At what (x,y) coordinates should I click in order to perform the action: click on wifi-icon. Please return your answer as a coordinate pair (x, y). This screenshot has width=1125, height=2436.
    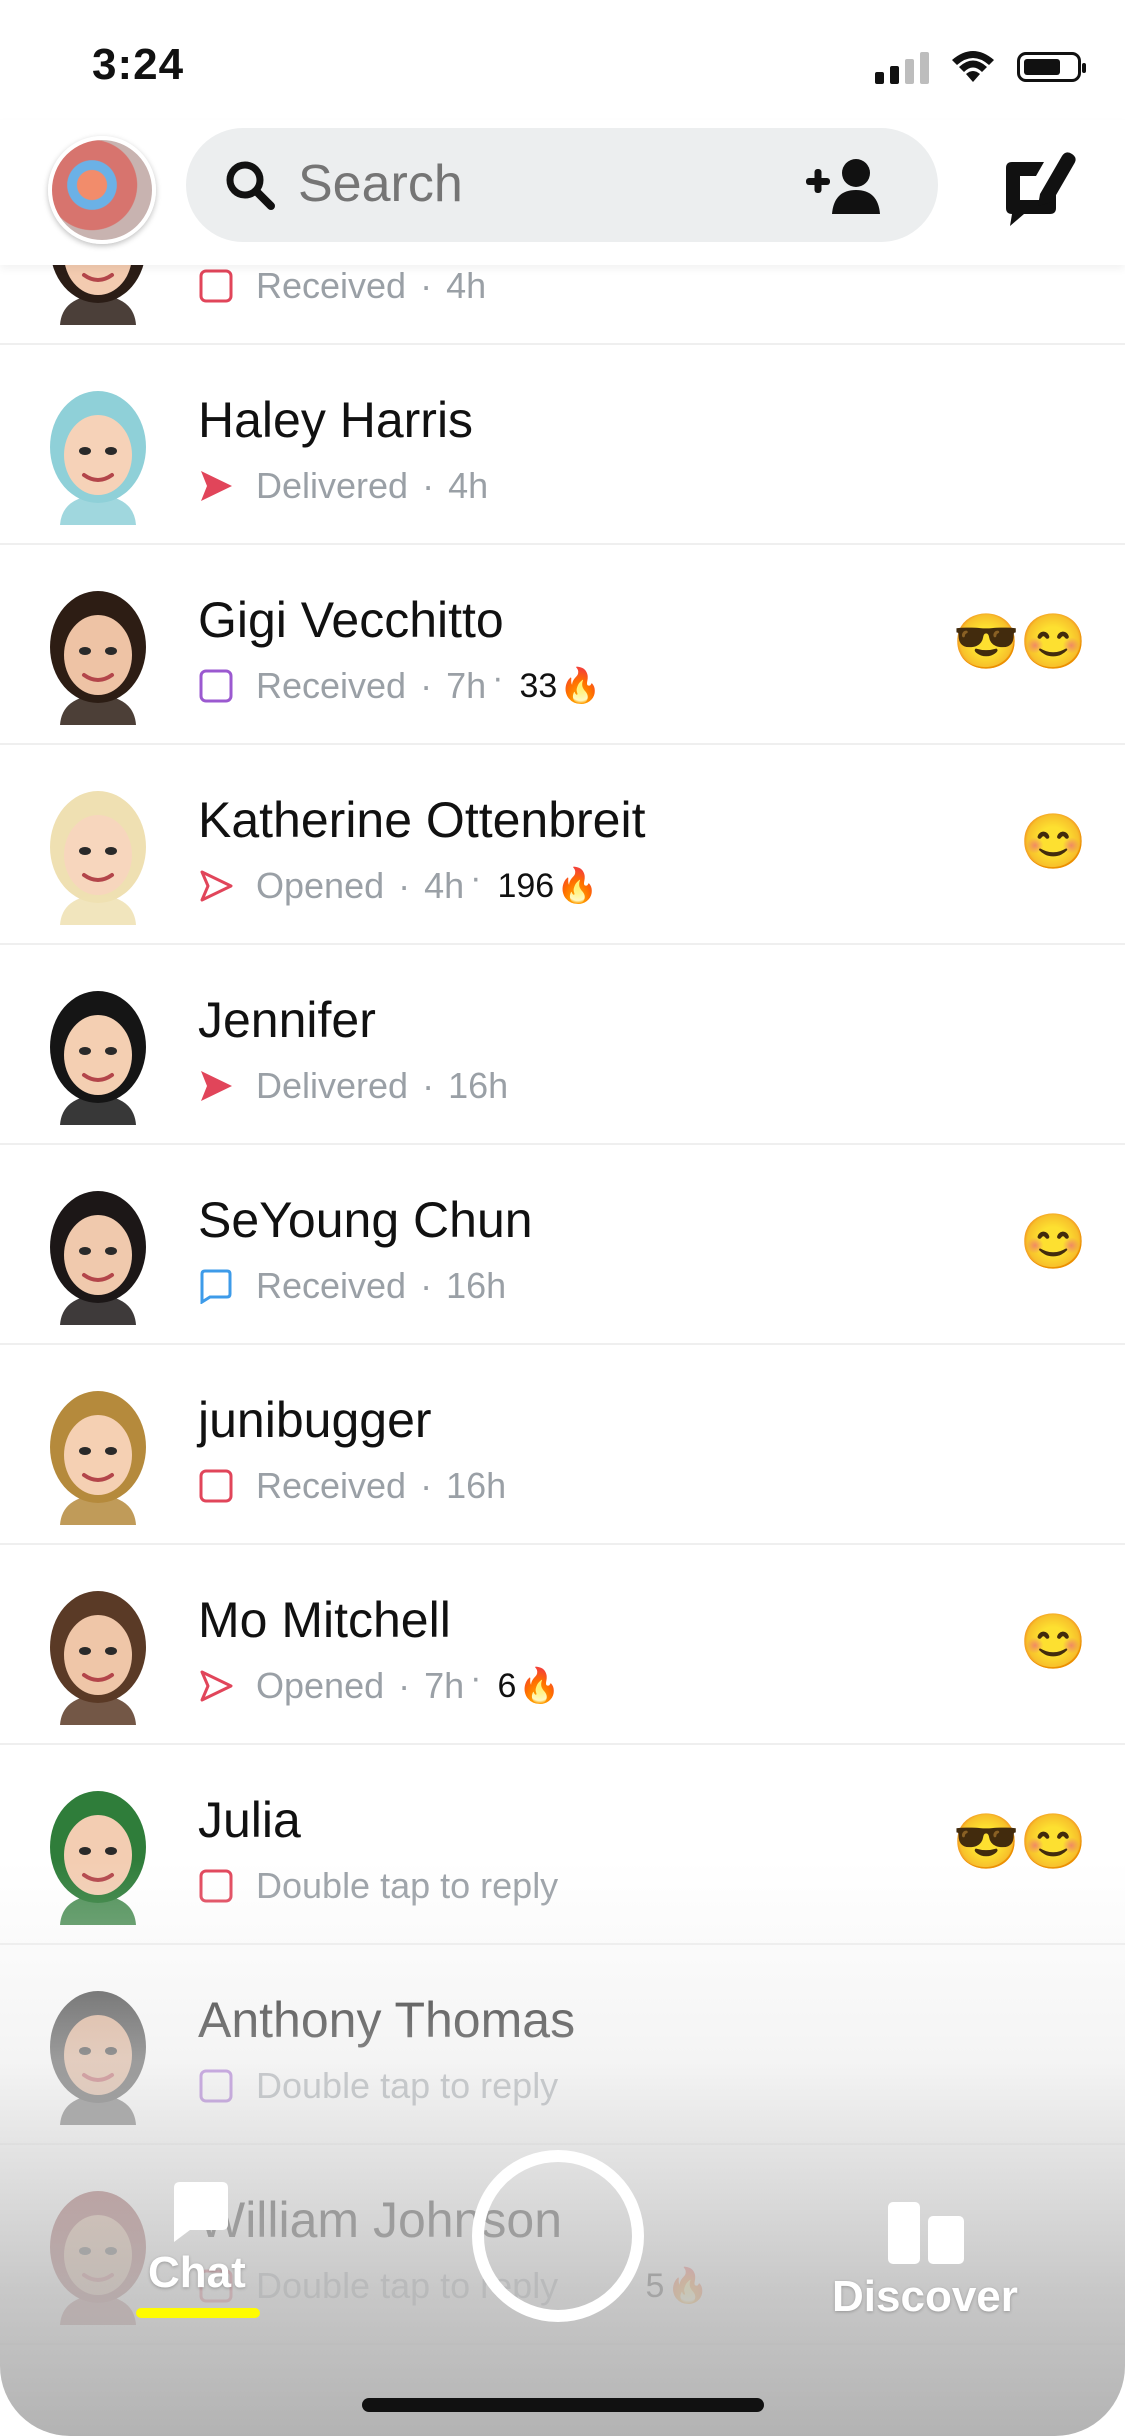
    Looking at the image, I should click on (973, 66).